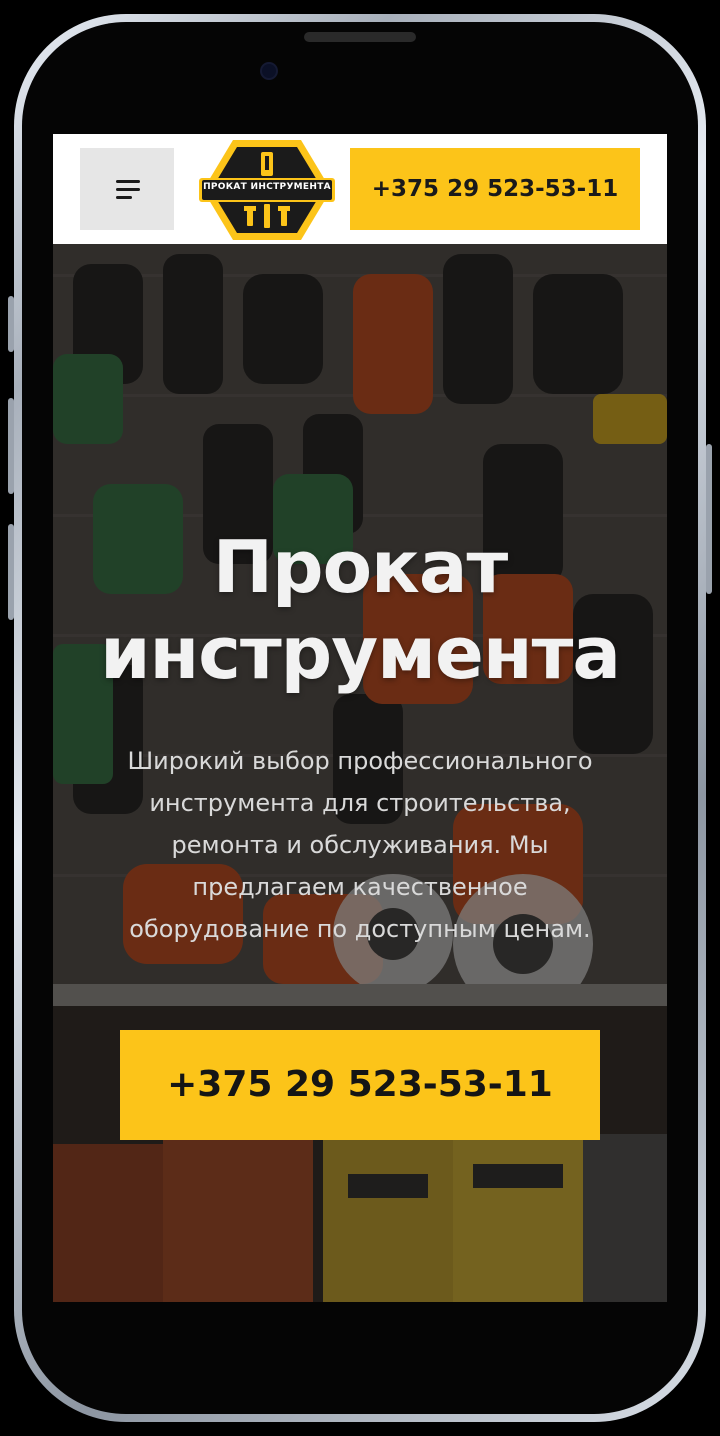  What do you see at coordinates (360, 887) in the screenshot?
I see `hero-description-line: предлагаем качественное` at bounding box center [360, 887].